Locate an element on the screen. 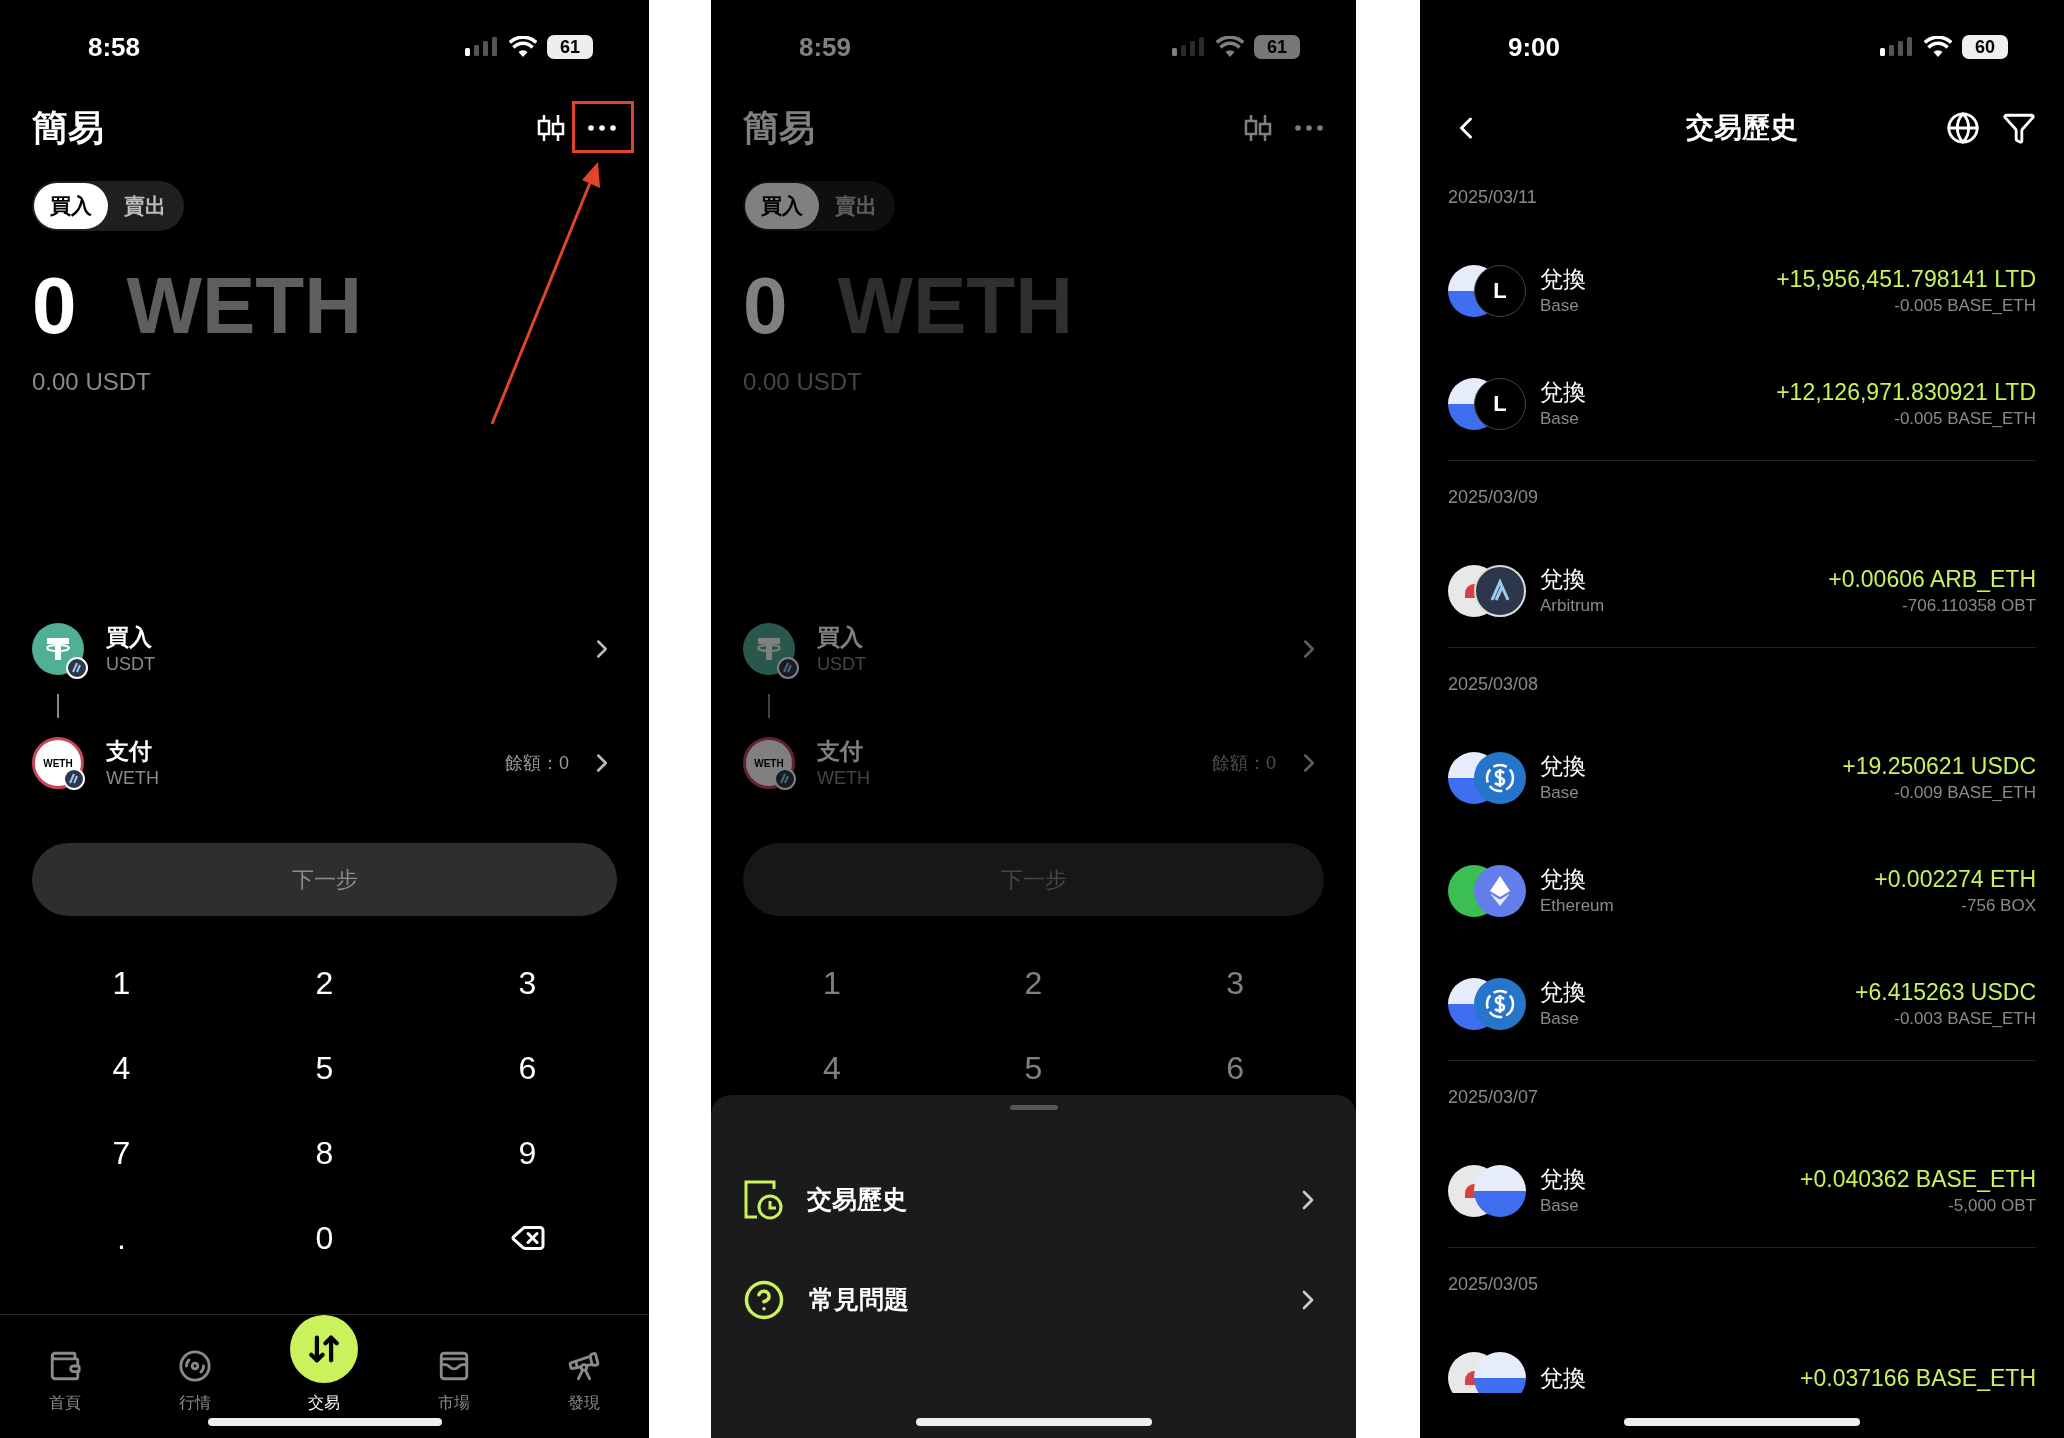 The height and width of the screenshot is (1438, 2064). keypad-key: 0 is located at coordinates (324, 1237).